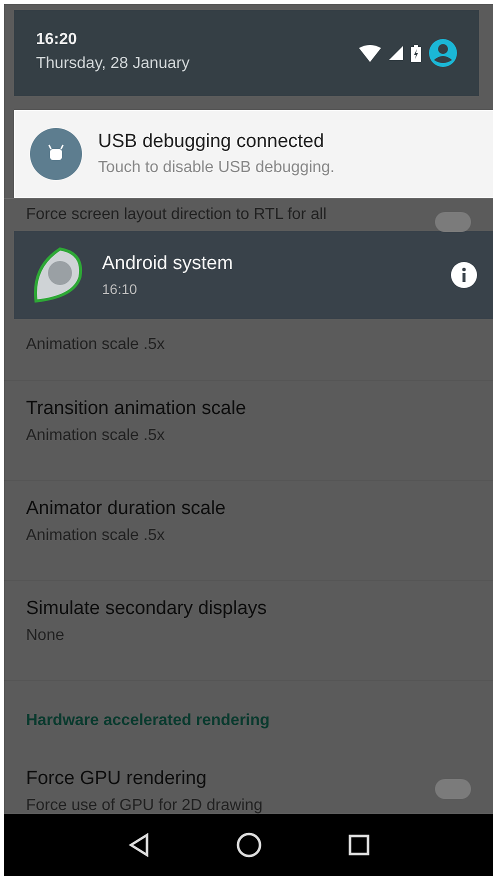 This screenshot has height=876, width=493. What do you see at coordinates (148, 721) in the screenshot?
I see `section-header: Hardware accelerated rendering` at bounding box center [148, 721].